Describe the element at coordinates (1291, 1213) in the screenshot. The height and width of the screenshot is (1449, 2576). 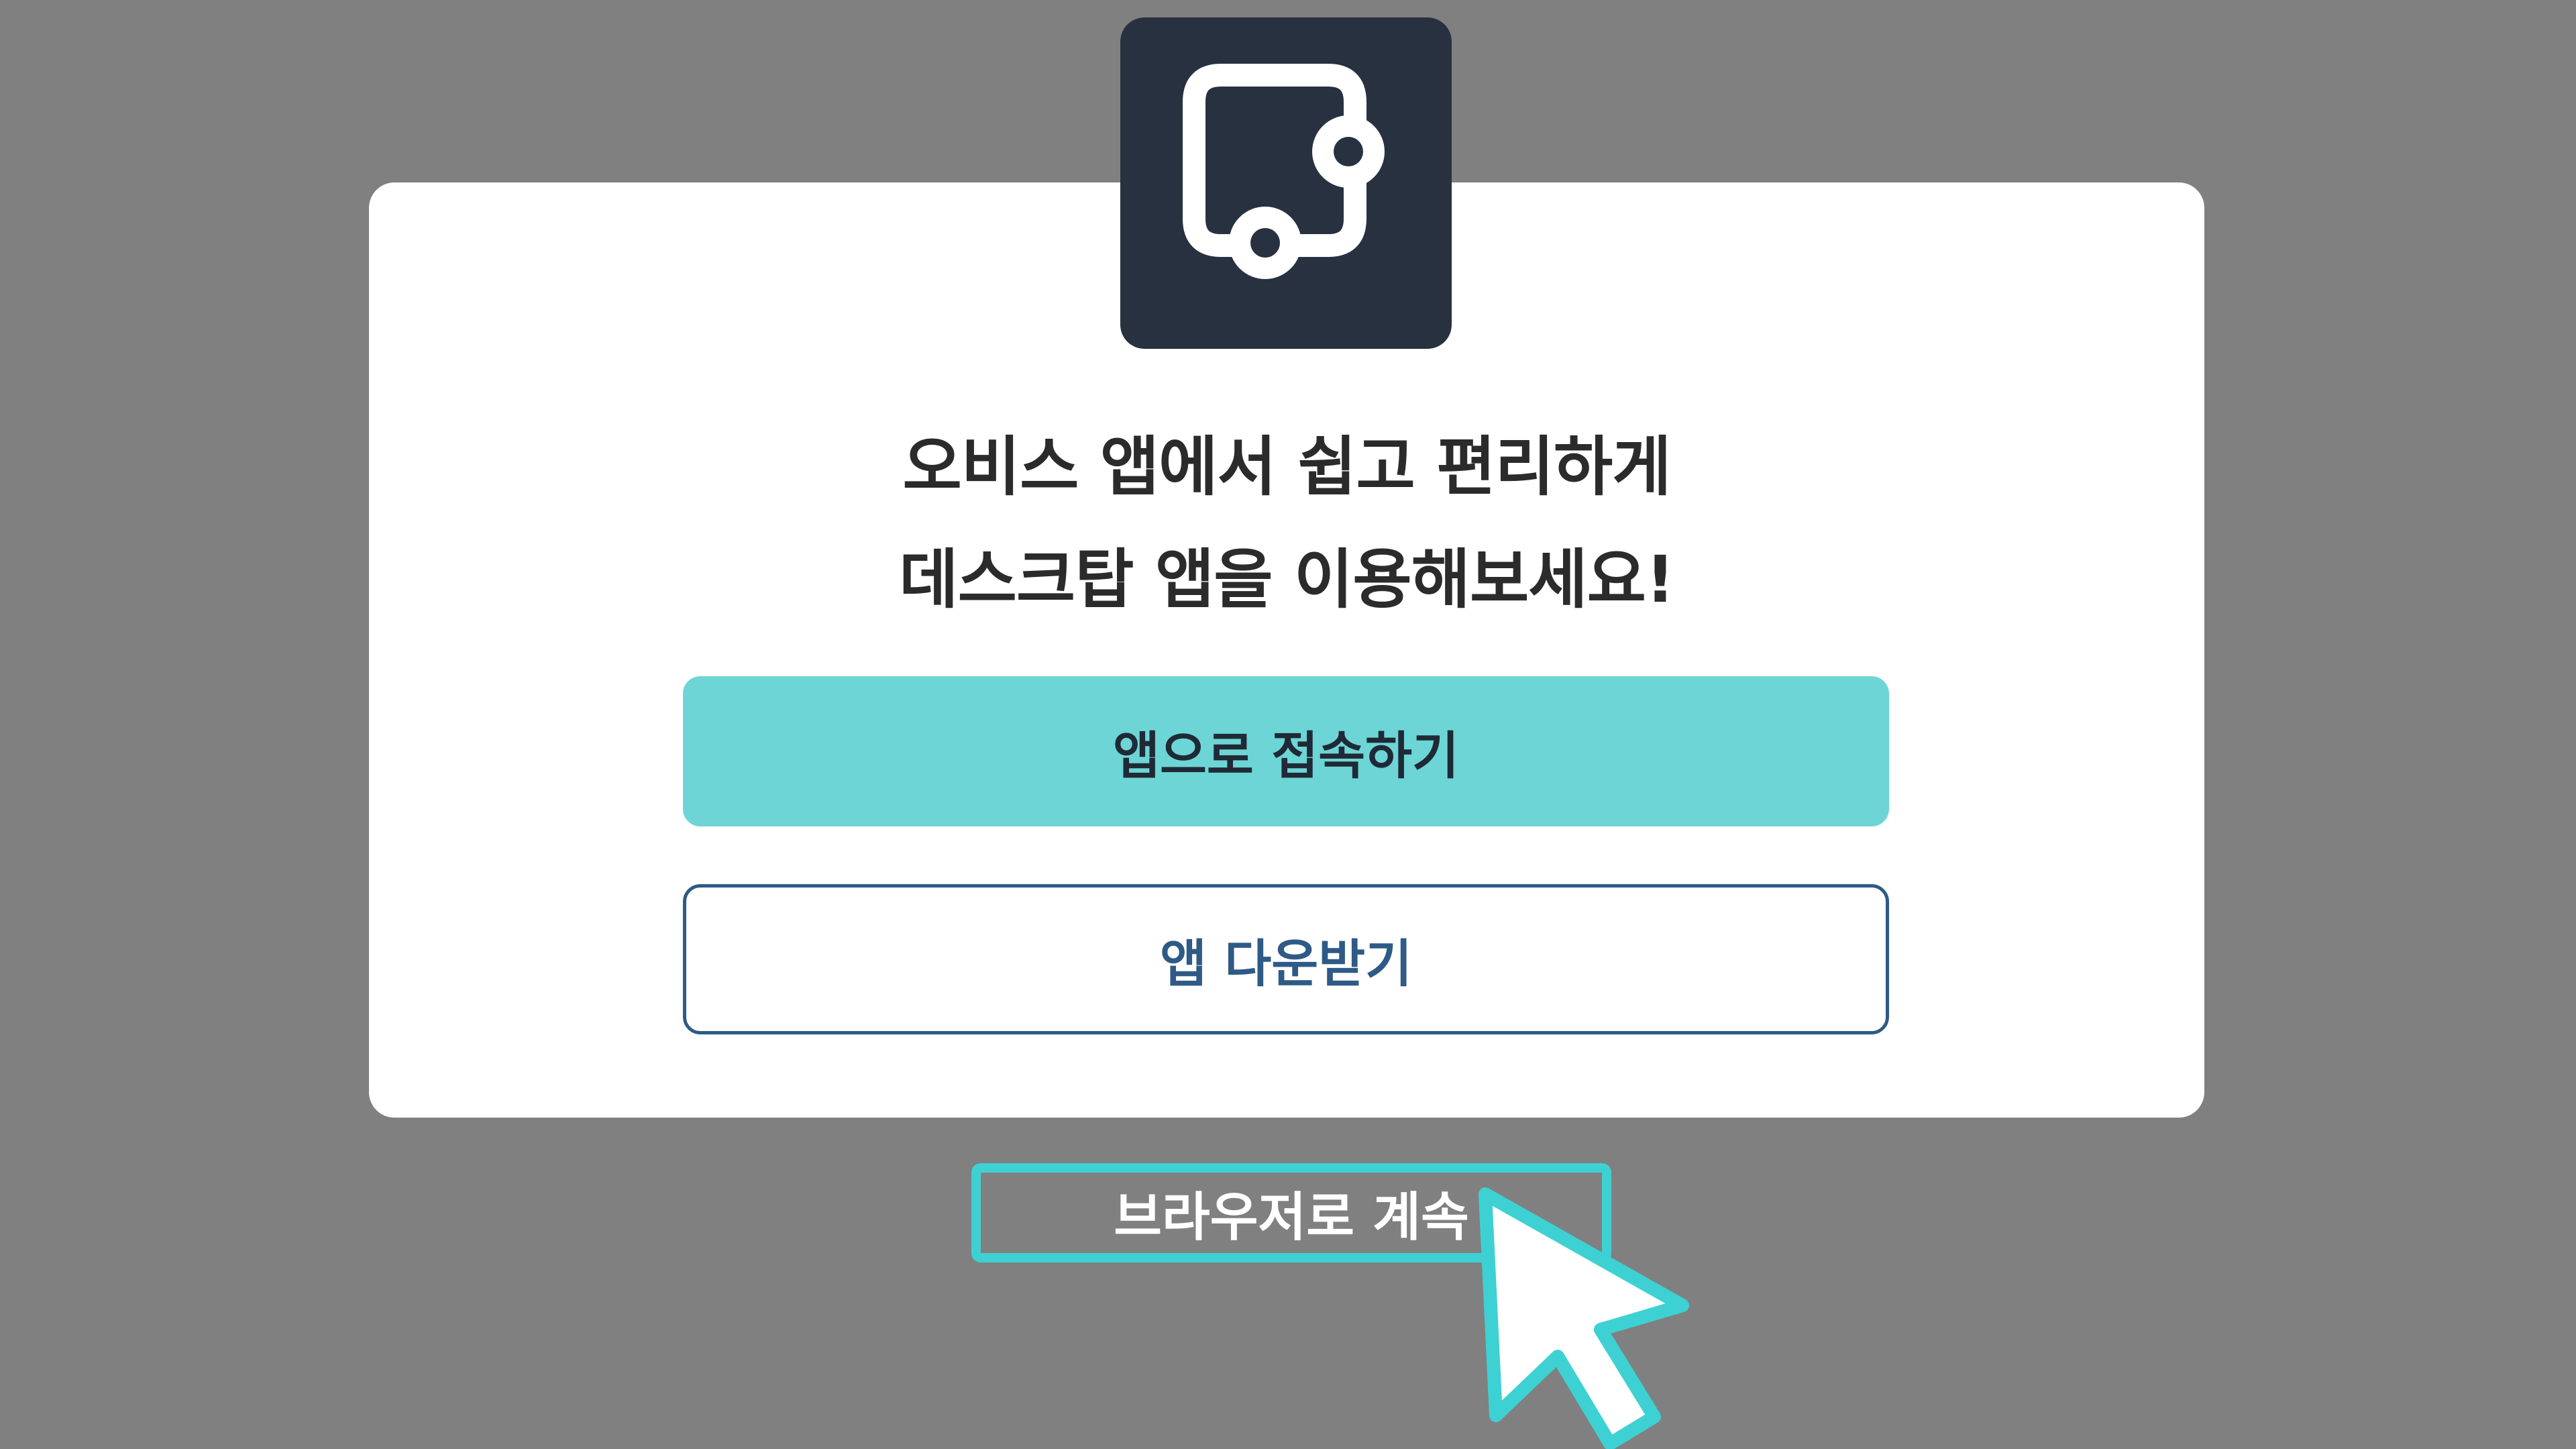
I see `continue-in-browser-link: 브라우저로 계속` at that location.